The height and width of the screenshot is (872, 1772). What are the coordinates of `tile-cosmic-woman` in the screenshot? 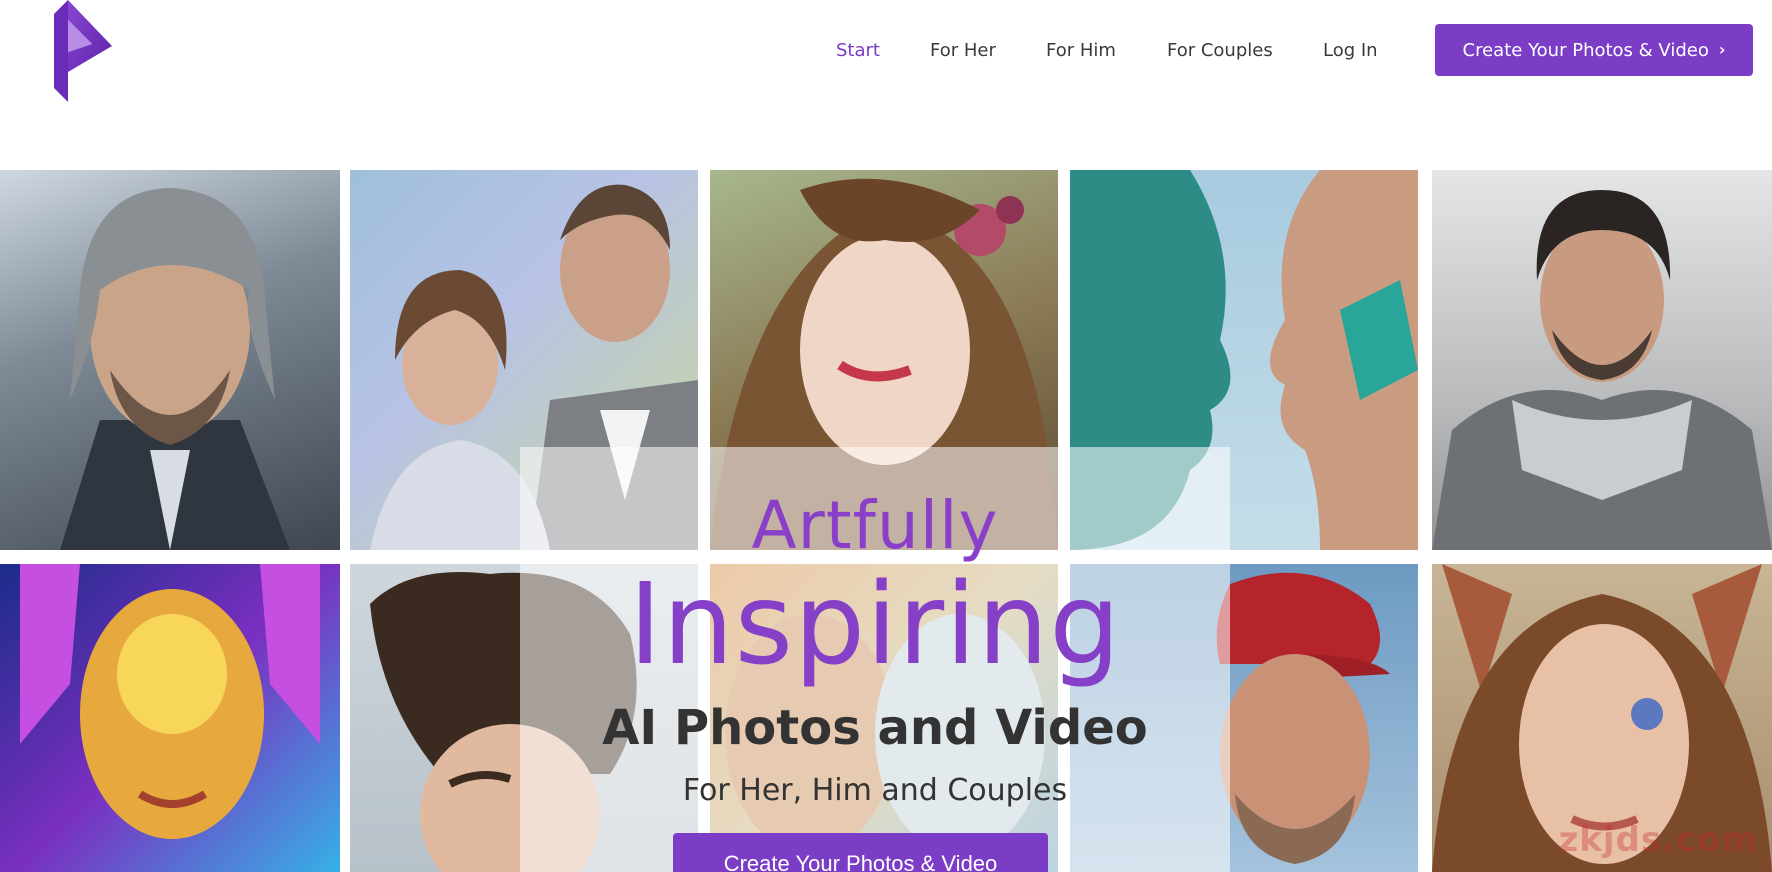 It's located at (170, 718).